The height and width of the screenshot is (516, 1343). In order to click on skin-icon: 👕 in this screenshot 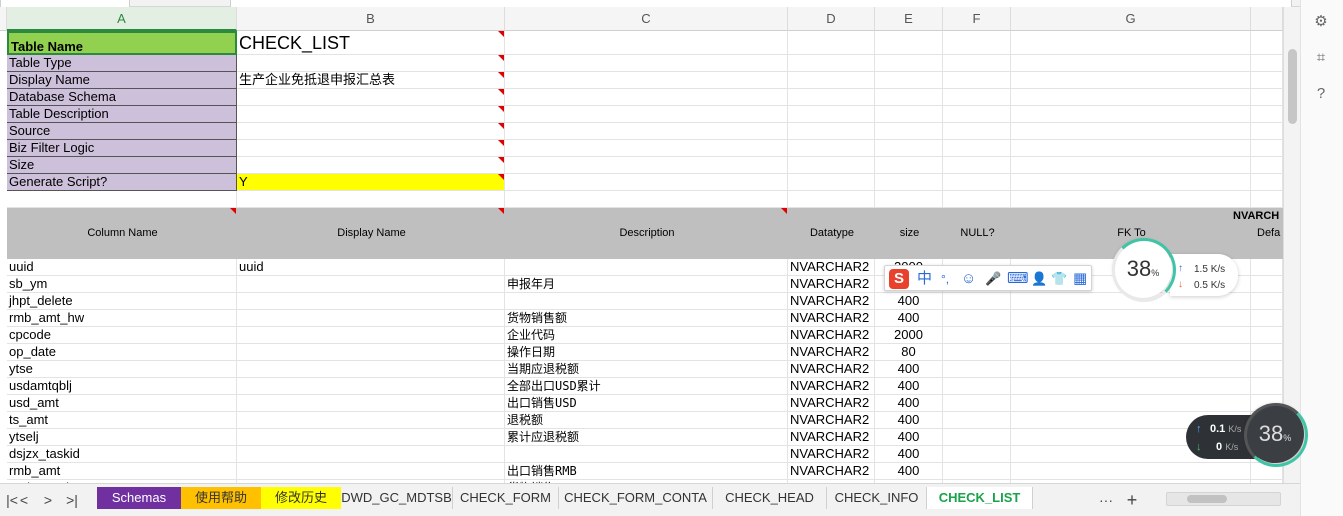, I will do `click(1059, 279)`.